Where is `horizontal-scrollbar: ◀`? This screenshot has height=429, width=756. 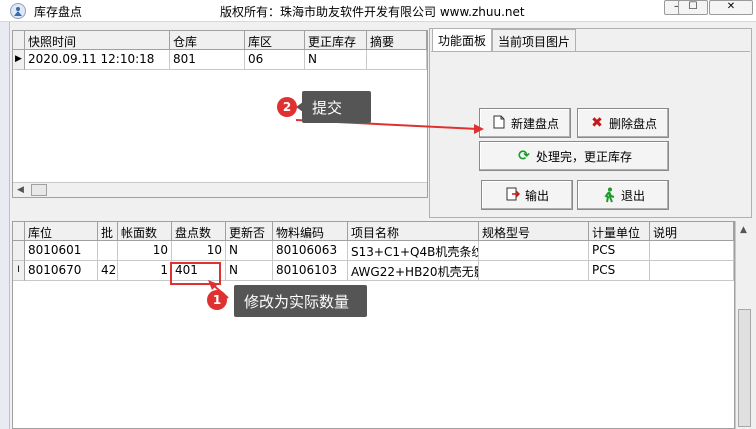 horizontal-scrollbar: ◀ is located at coordinates (220, 189).